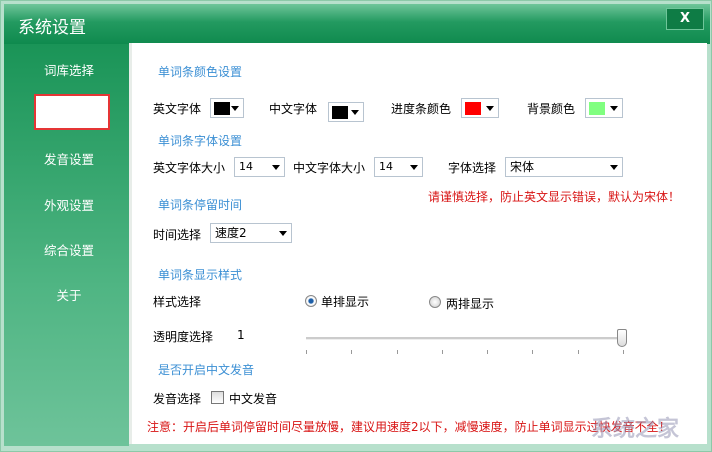 This screenshot has height=452, width=712. Describe the element at coordinates (183, 337) in the screenshot. I see `opacity-label: 透明度选择` at that location.